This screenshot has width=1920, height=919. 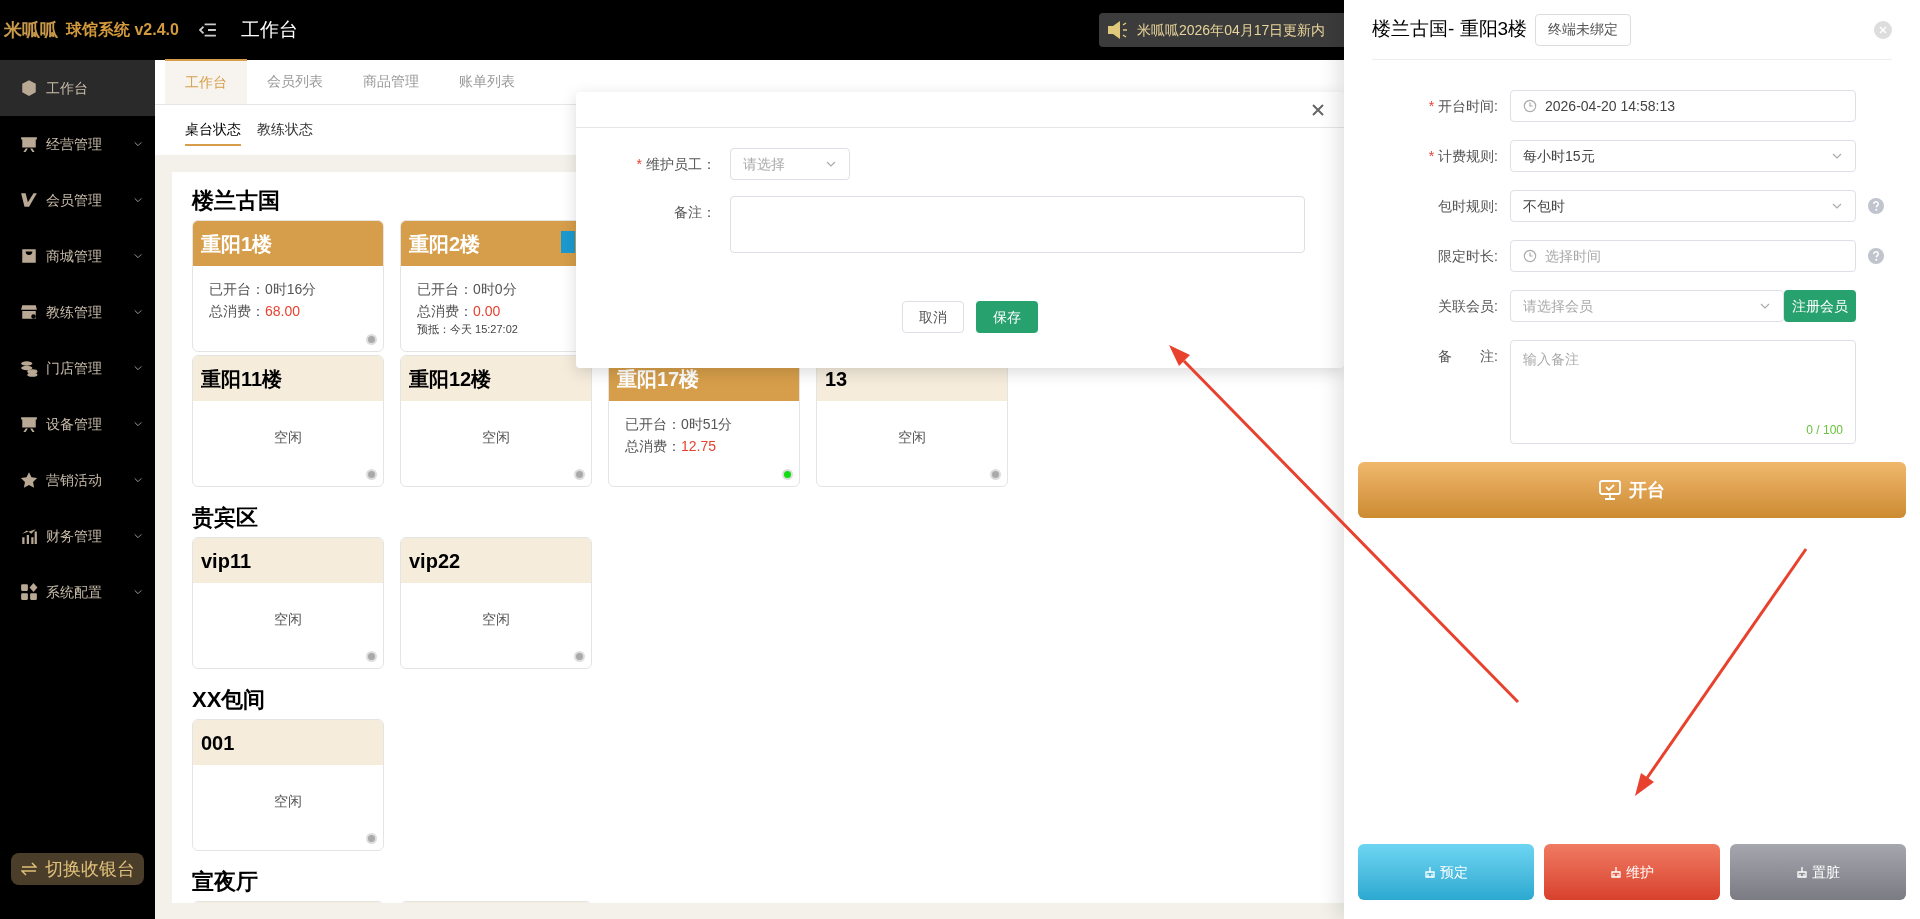 What do you see at coordinates (836, 379) in the screenshot?
I see `table-name: 13` at bounding box center [836, 379].